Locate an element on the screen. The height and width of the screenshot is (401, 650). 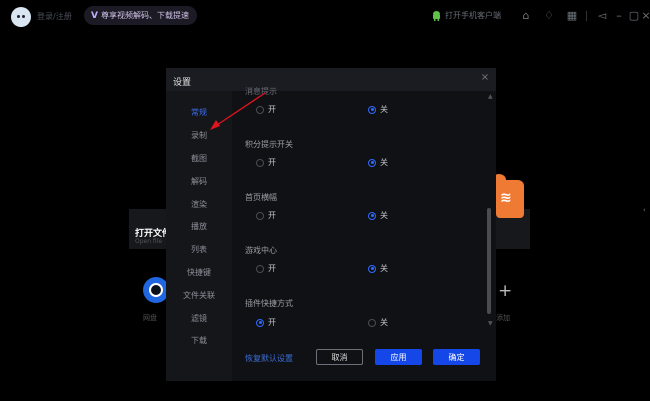
nav-item-render: 渲染 is located at coordinates (199, 204).